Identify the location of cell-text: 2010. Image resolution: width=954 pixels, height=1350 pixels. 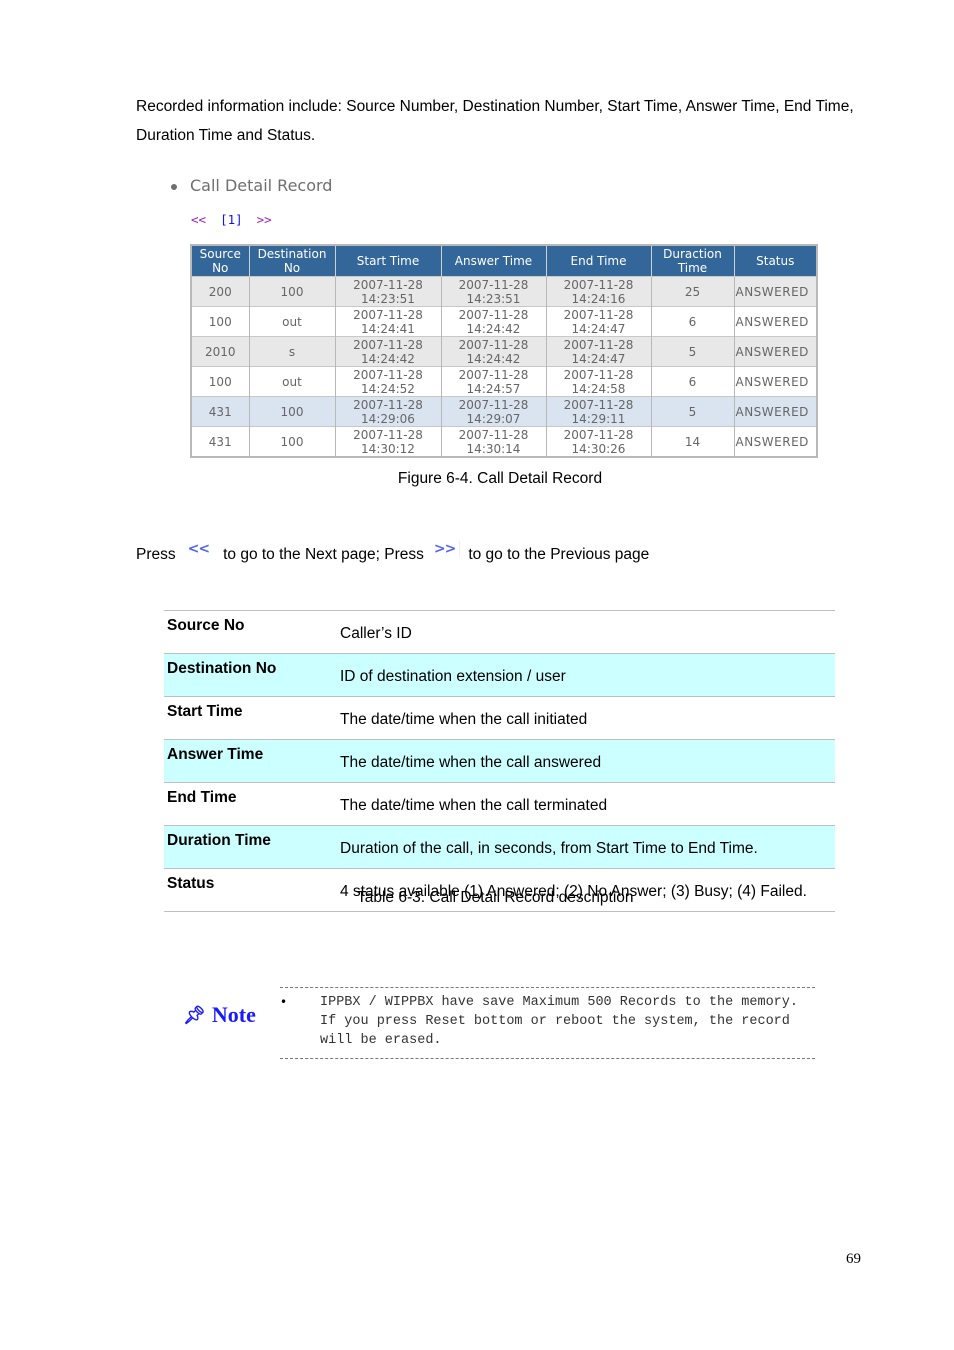
(220, 351).